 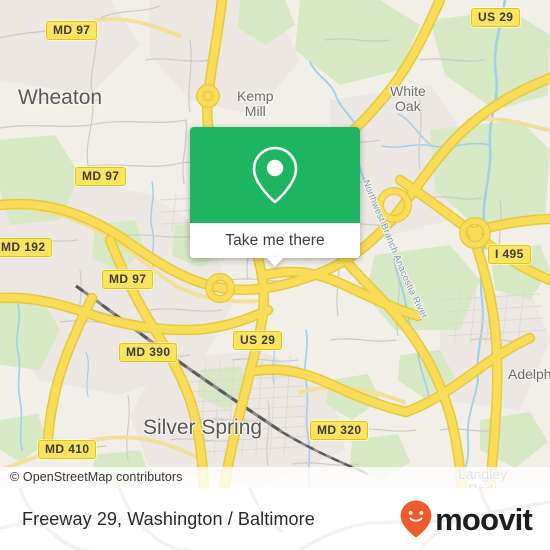 I want to click on moovit-pin-icon, so click(x=416, y=519).